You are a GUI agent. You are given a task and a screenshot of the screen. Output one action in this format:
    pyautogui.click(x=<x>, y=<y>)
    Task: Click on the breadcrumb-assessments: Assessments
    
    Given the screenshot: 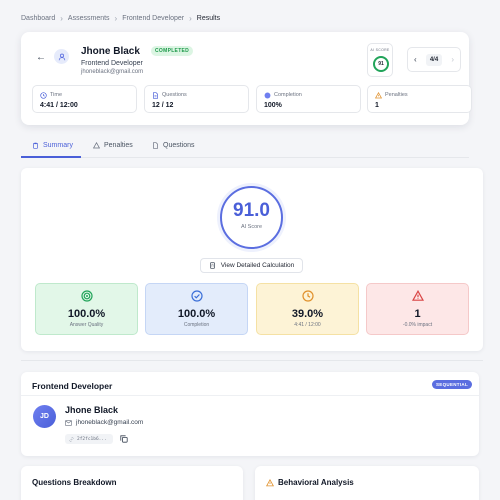 What is the action you would take?
    pyautogui.click(x=89, y=18)
    